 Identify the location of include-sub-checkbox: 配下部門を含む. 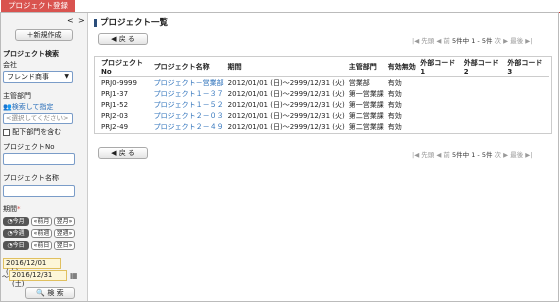
(32, 132).